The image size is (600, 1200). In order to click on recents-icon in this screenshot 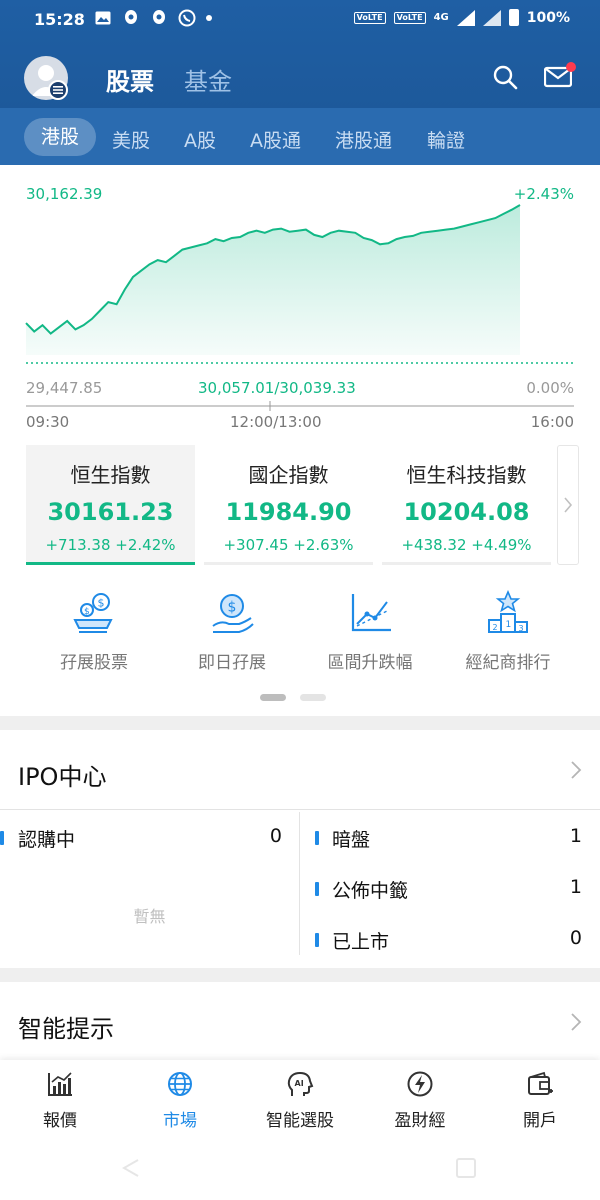, I will do `click(466, 1168)`.